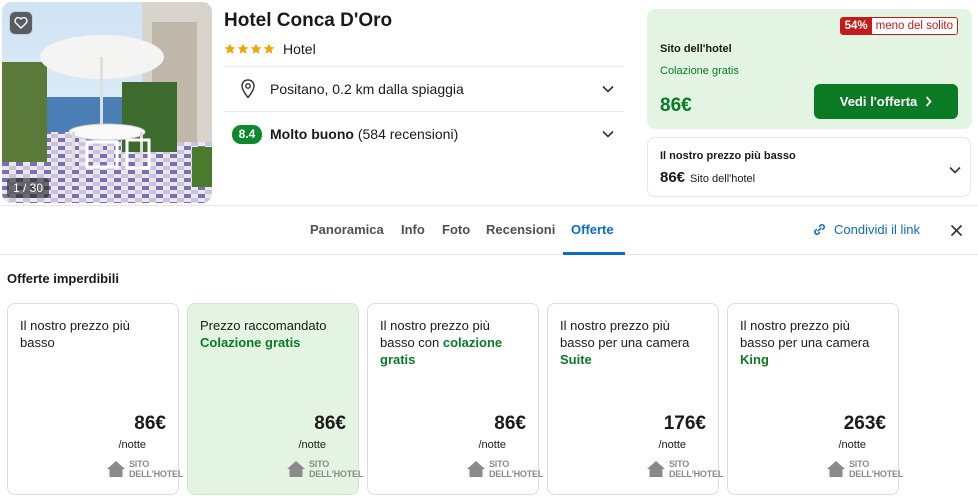 This screenshot has height=498, width=978. Describe the element at coordinates (864, 423) in the screenshot. I see `deal-price: 263€` at that location.